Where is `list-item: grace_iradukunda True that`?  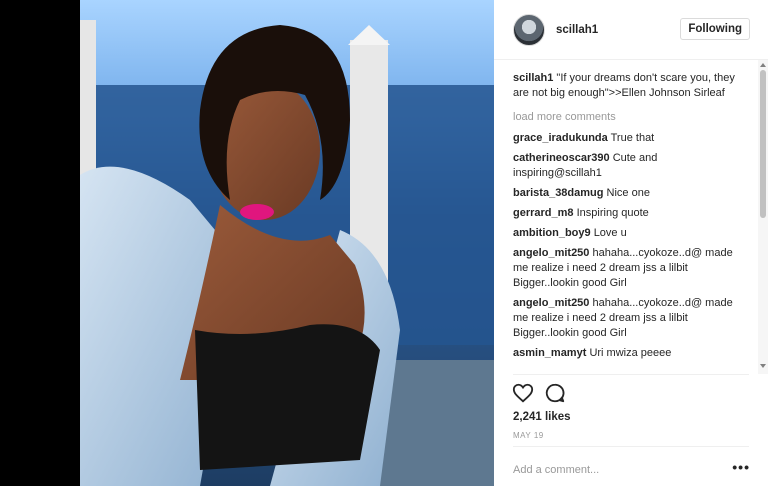
list-item: grace_iradukunda True that is located at coordinates (631, 138).